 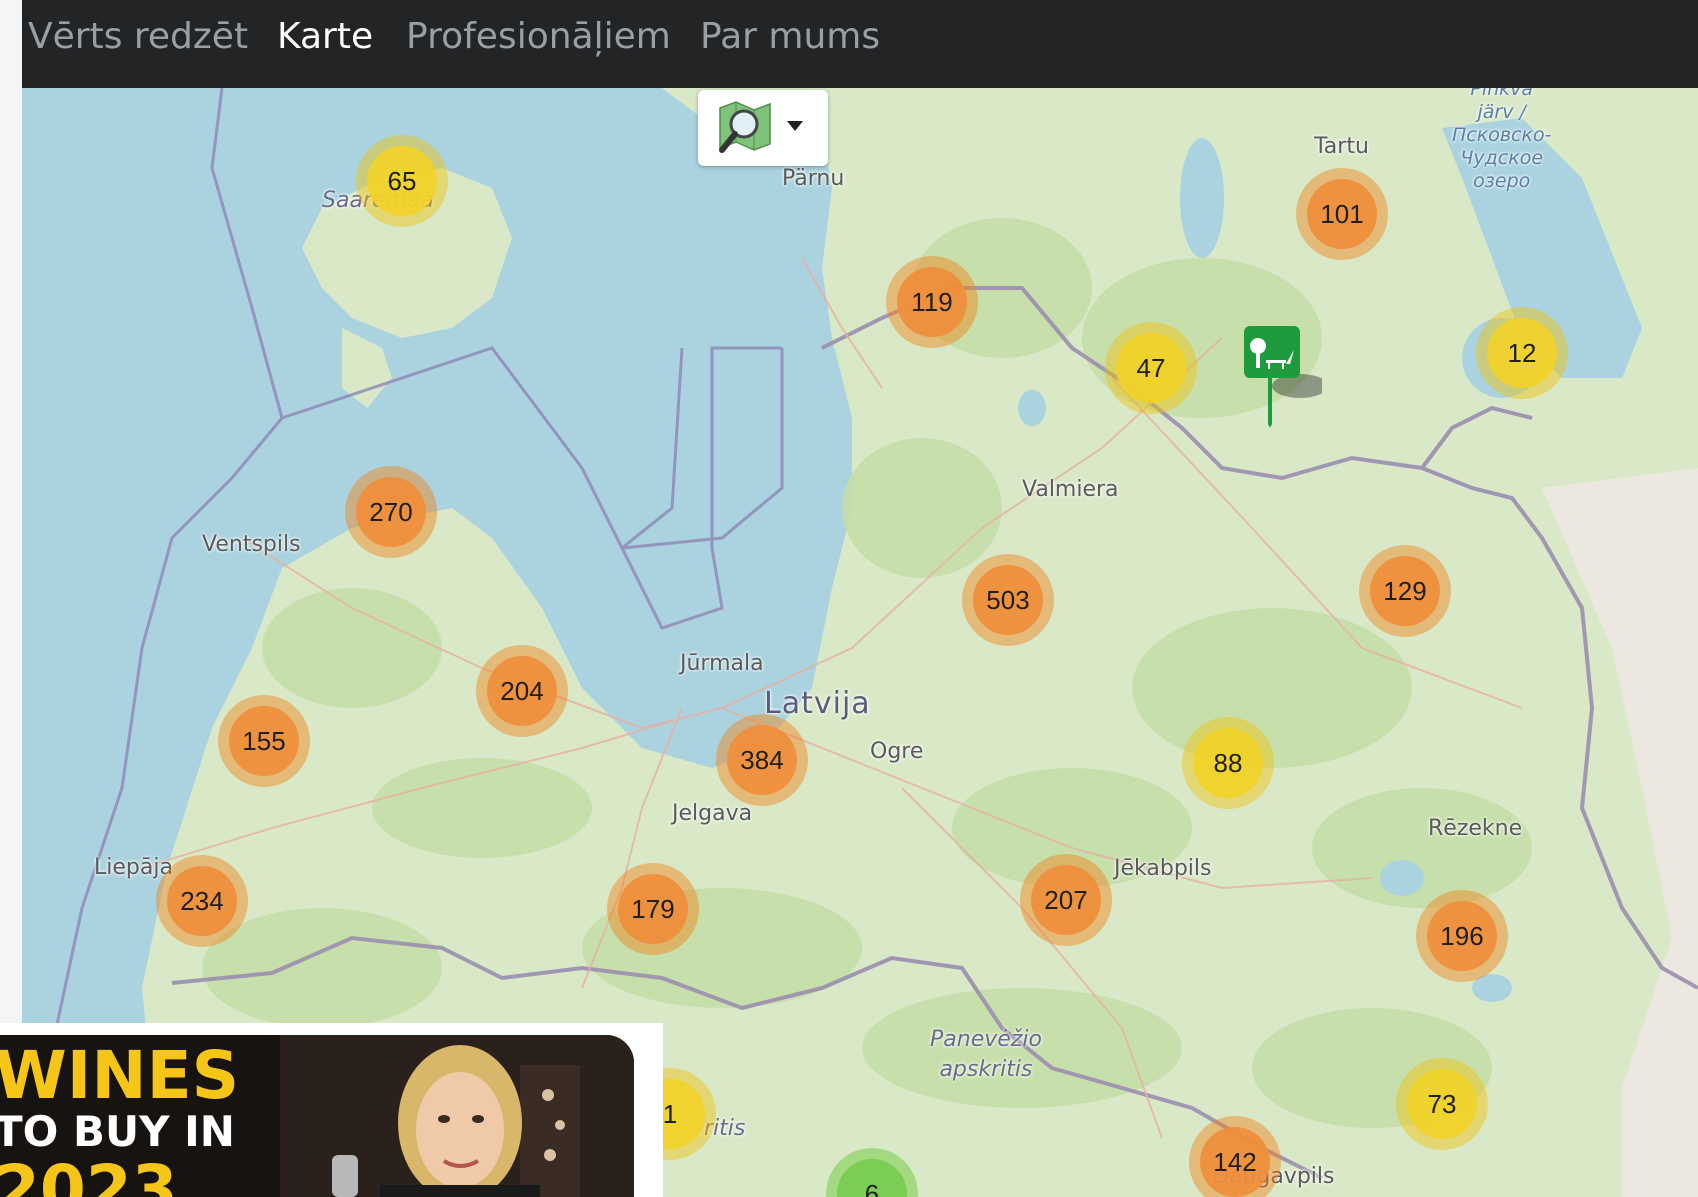 I want to click on cluster-count: 142, so click(x=1235, y=1162).